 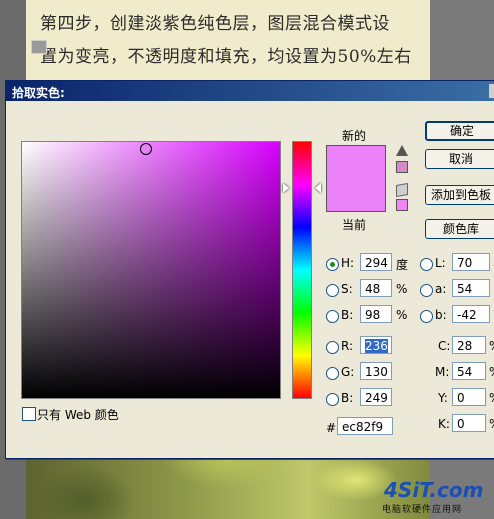 I want to click on c-unit: %, so click(x=491, y=346).